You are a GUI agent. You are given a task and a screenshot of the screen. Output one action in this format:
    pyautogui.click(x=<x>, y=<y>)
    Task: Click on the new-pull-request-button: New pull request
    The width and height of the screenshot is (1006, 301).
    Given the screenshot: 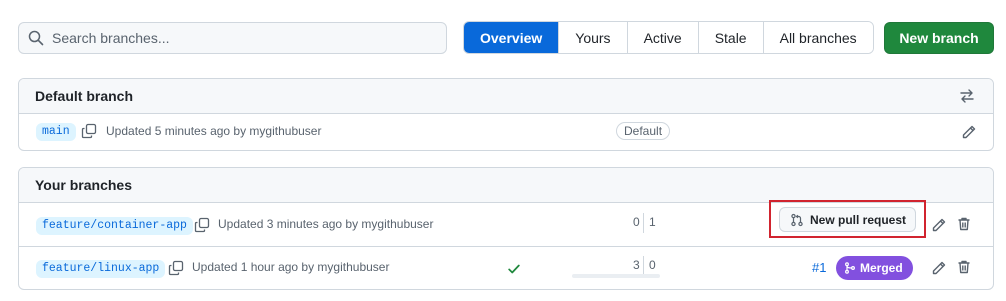 What is the action you would take?
    pyautogui.click(x=847, y=219)
    